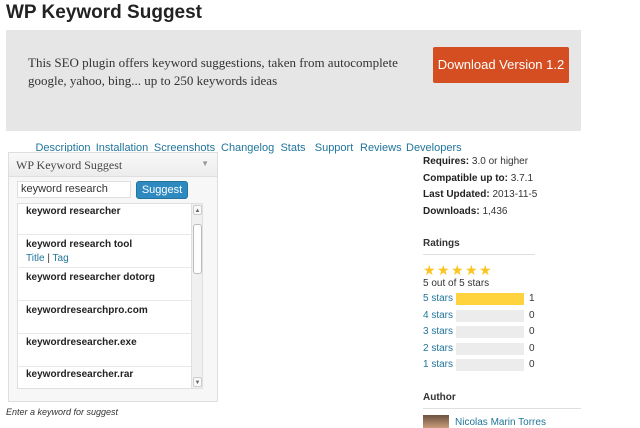 The width and height of the screenshot is (640, 428). What do you see at coordinates (205, 163) in the screenshot?
I see `triangle-down-icon: ▼` at bounding box center [205, 163].